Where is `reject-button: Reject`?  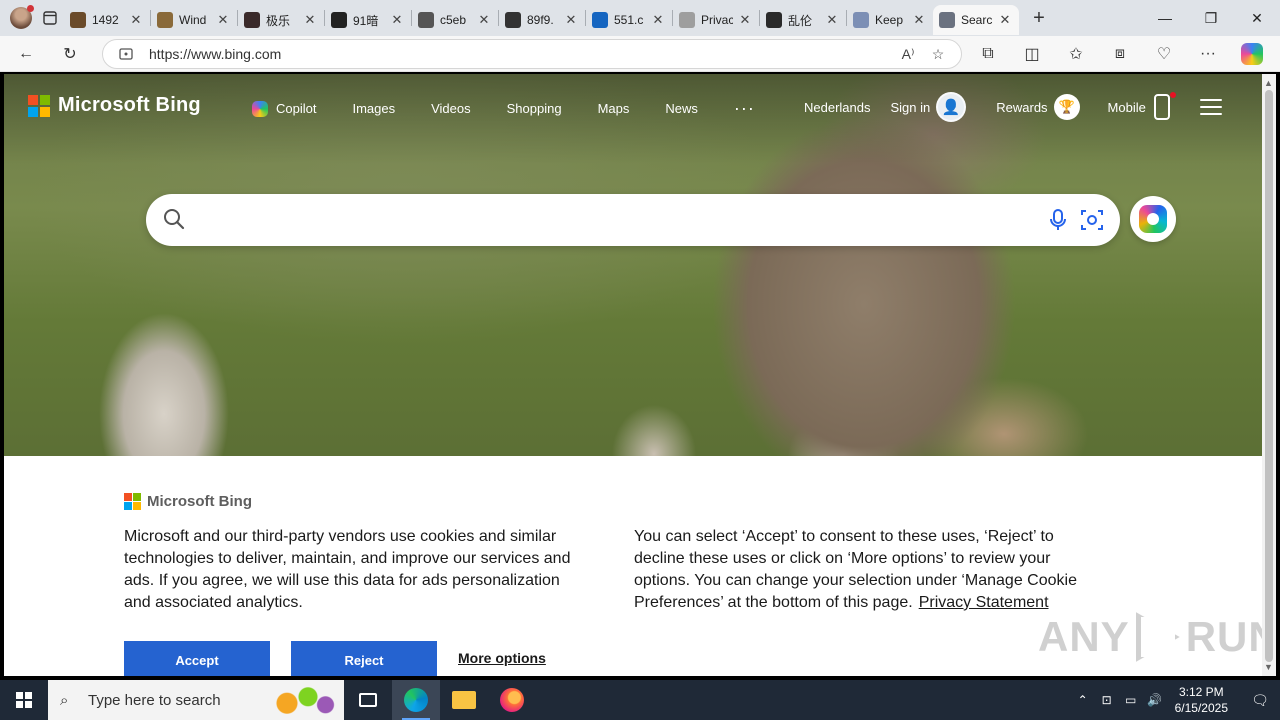 reject-button: Reject is located at coordinates (364, 658).